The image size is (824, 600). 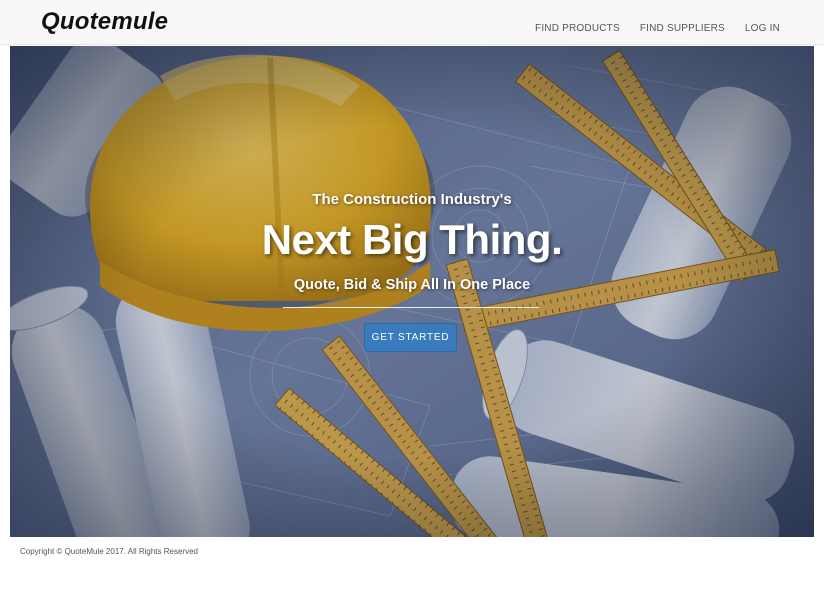 What do you see at coordinates (104, 22) in the screenshot?
I see `brand-logo: Quotemule` at bounding box center [104, 22].